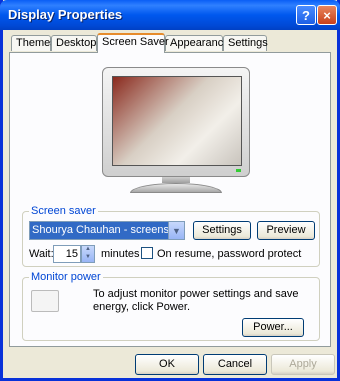 The height and width of the screenshot is (381, 340). I want to click on power-led-icon, so click(238, 170).